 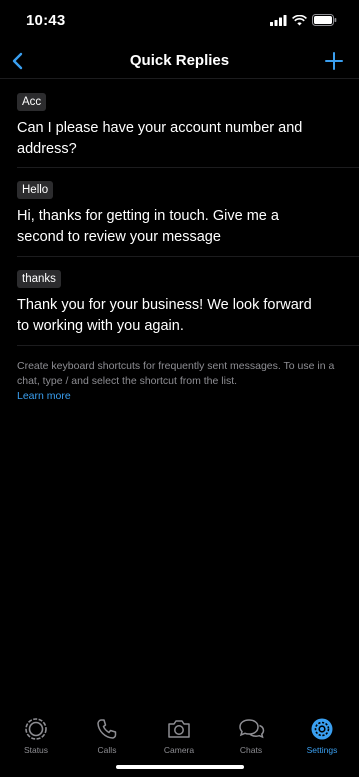 I want to click on status-icon, so click(x=36, y=729).